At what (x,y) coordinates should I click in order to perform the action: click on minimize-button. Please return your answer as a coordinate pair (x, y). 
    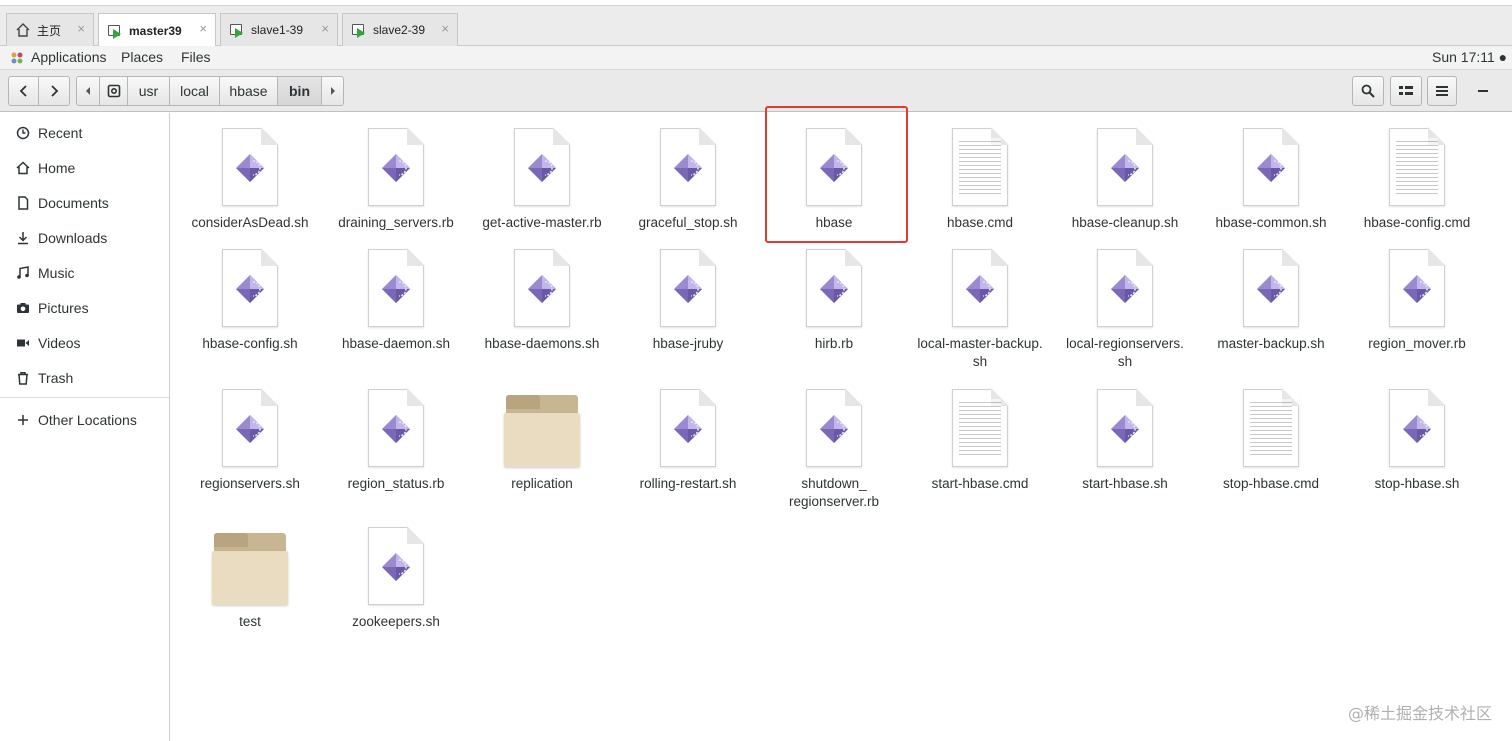
    Looking at the image, I should click on (1483, 91).